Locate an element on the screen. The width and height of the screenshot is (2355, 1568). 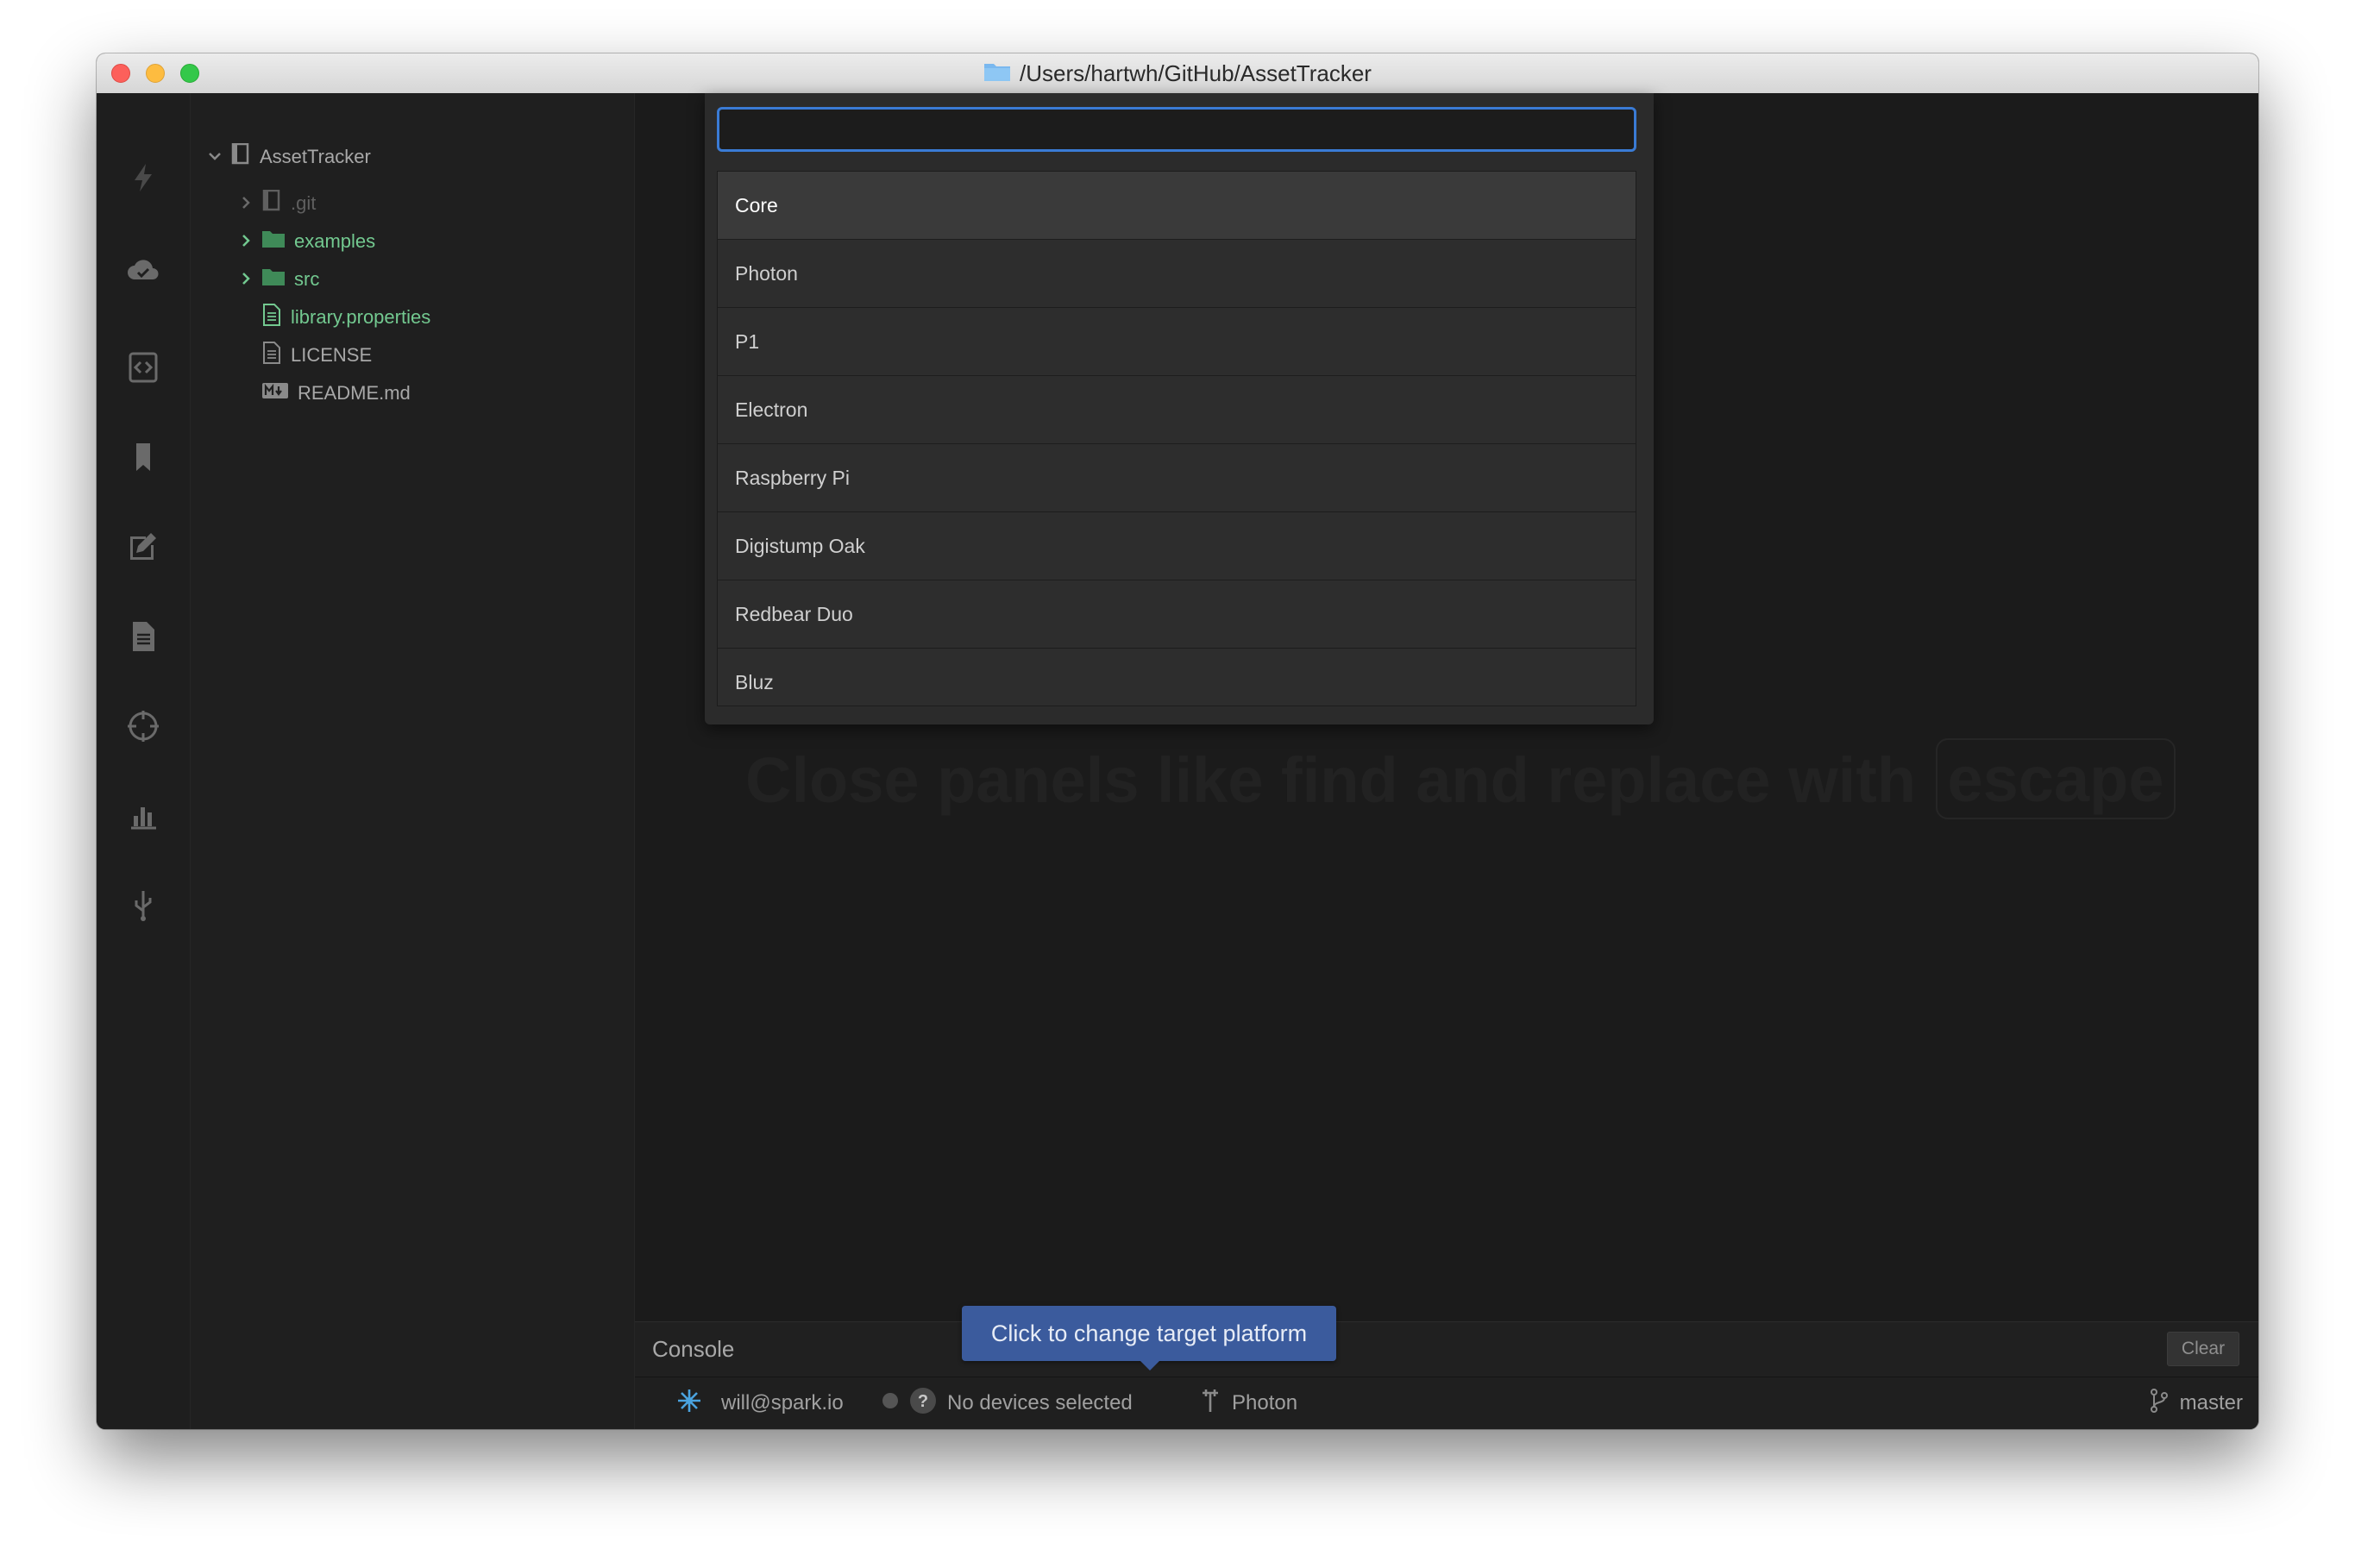
title-bar: /Users/hartwh/GitHub/AssetTracker is located at coordinates (1177, 73).